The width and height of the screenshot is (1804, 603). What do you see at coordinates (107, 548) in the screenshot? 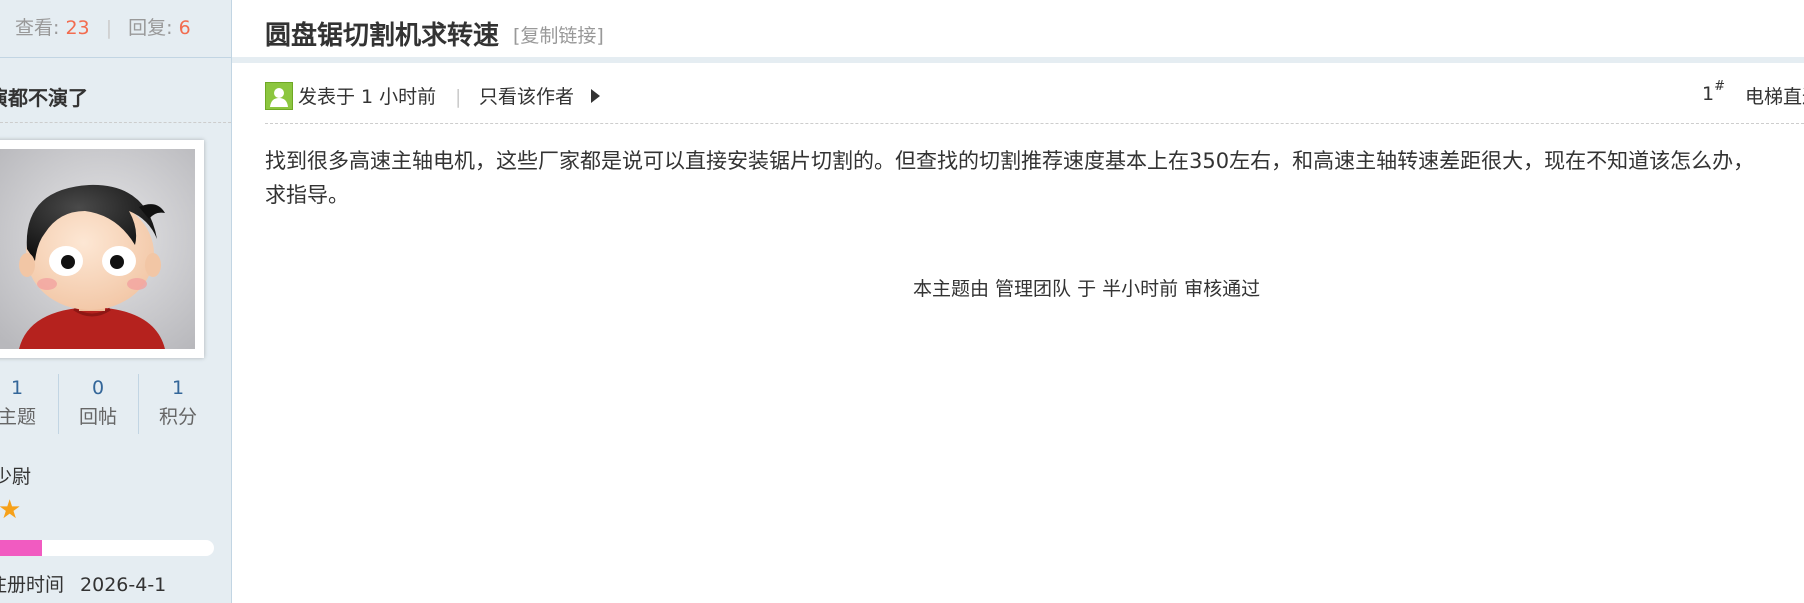
I see `rank-progress-bar` at bounding box center [107, 548].